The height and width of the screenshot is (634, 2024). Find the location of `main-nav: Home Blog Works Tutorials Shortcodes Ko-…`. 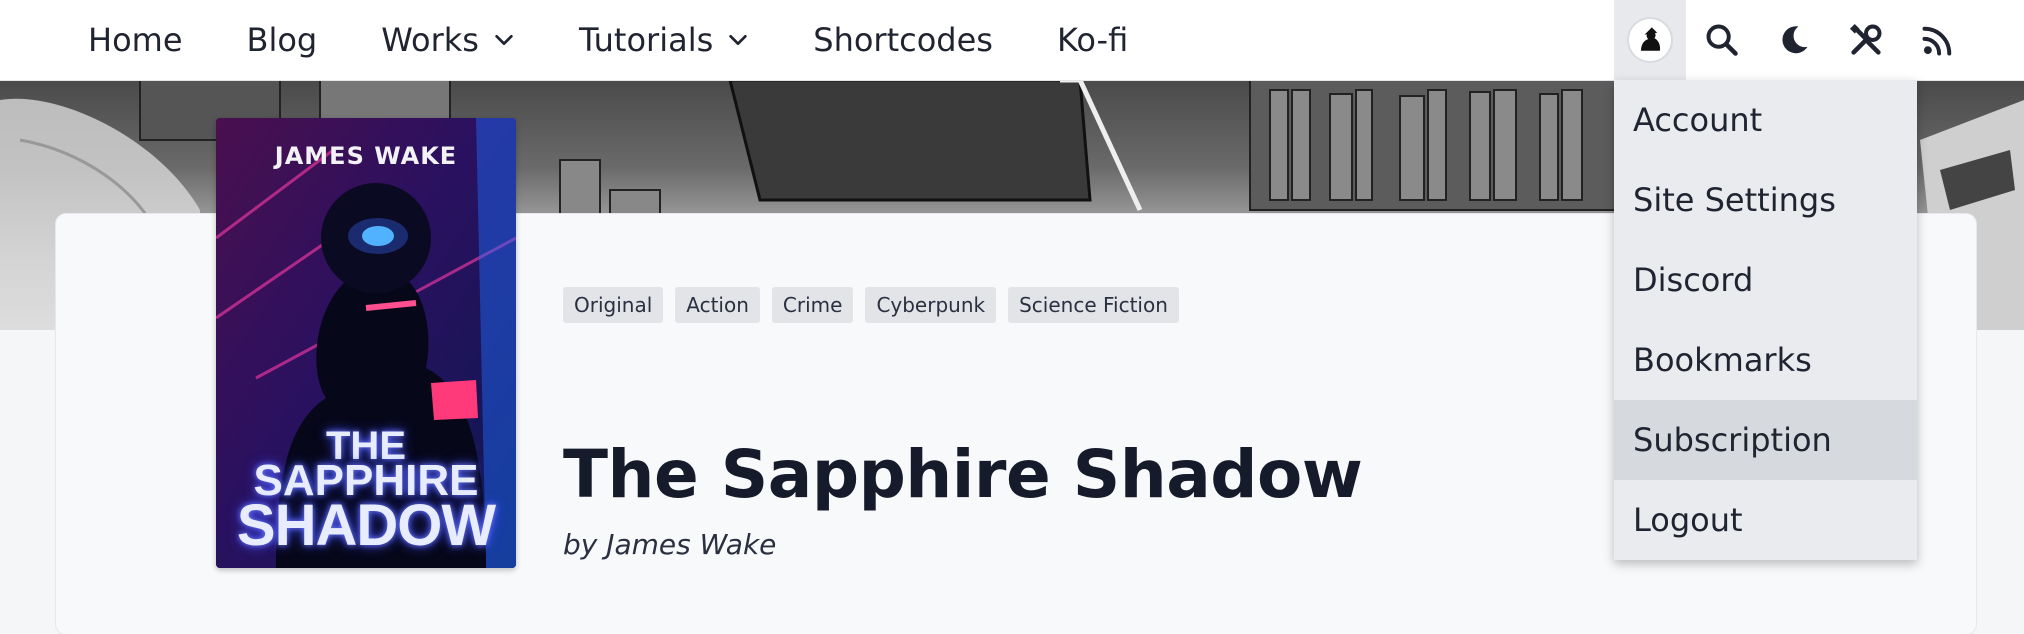

main-nav: Home Blog Works Tutorials Shortcodes Ko-… is located at coordinates (640, 40).